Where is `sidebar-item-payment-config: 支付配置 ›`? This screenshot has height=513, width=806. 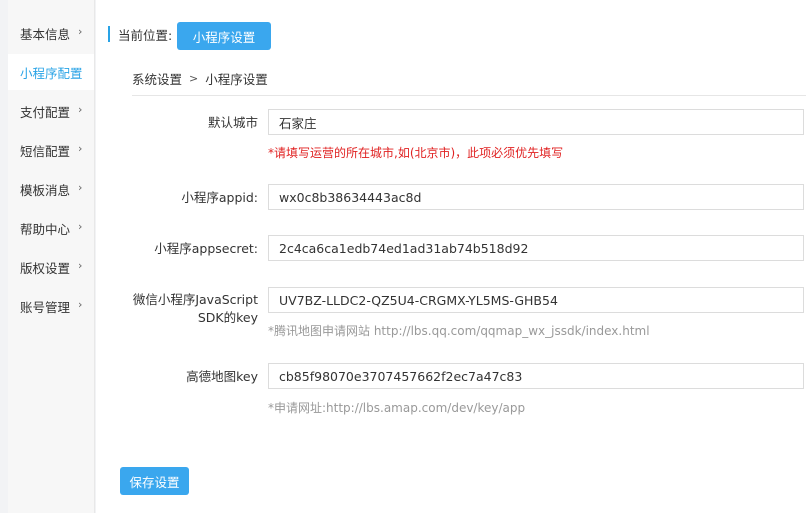 sidebar-item-payment-config: 支付配置 › is located at coordinates (51, 111).